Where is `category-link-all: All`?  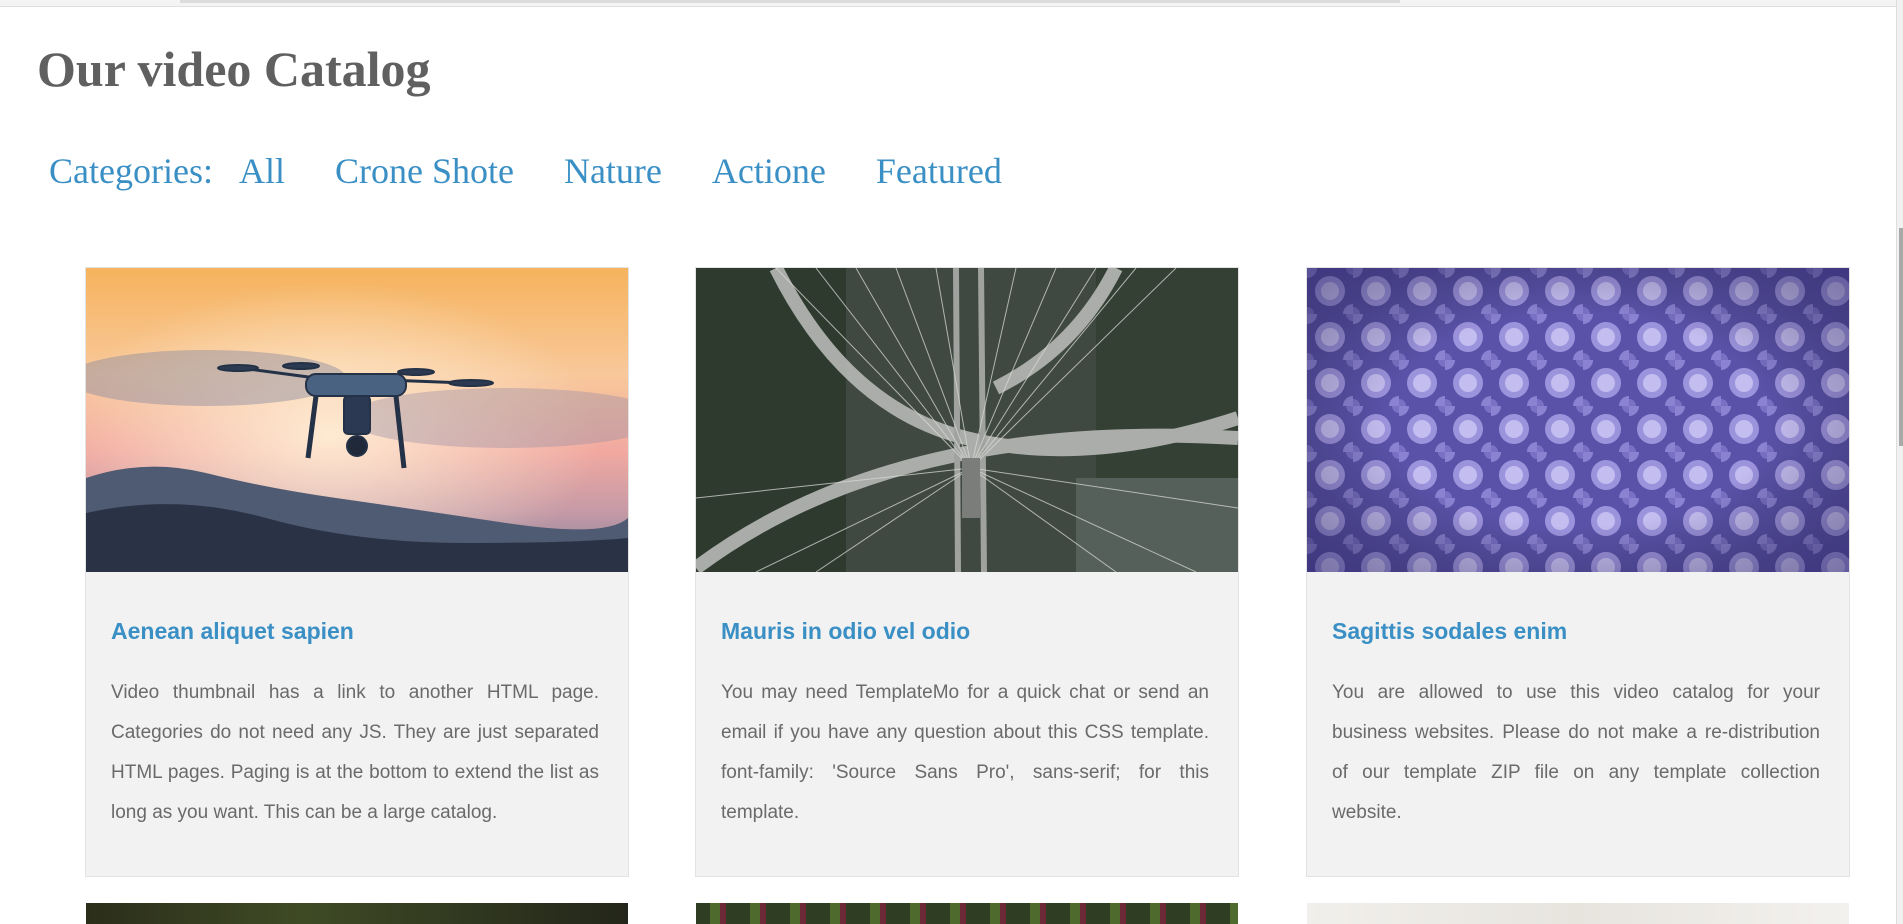 category-link-all: All is located at coordinates (262, 171).